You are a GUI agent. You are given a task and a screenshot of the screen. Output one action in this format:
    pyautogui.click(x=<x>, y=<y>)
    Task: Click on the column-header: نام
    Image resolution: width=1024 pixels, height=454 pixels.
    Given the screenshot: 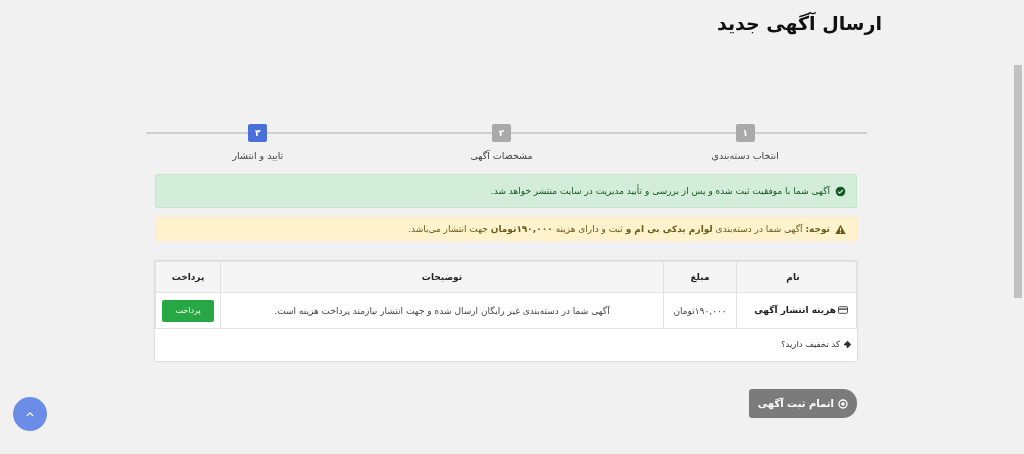 What is the action you would take?
    pyautogui.click(x=796, y=277)
    